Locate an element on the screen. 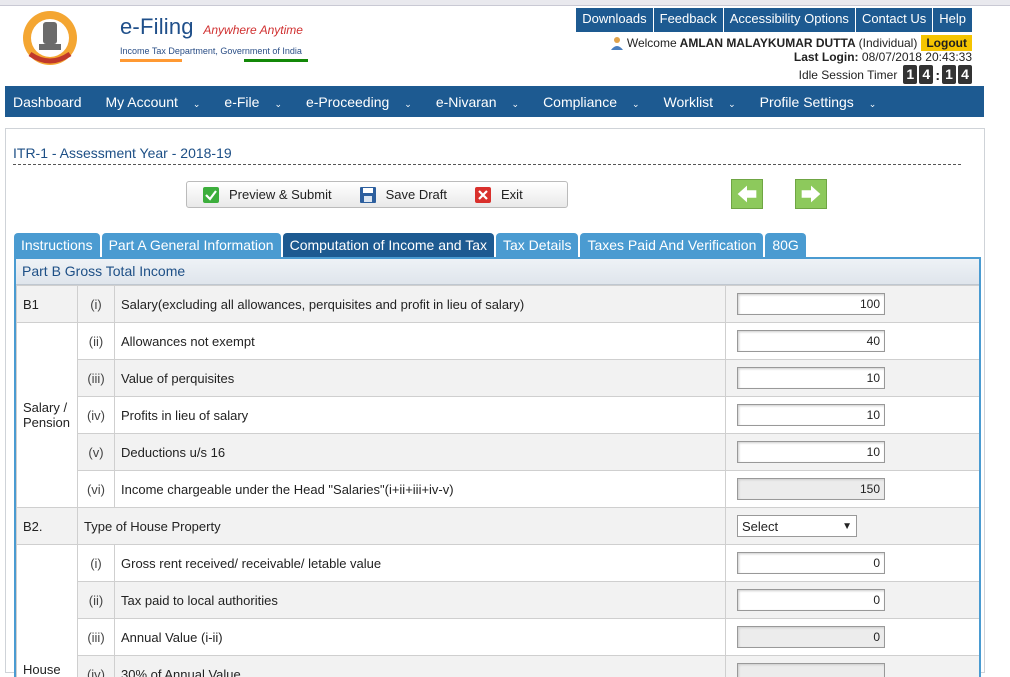 This screenshot has width=1010, height=677. nav-e-nivaran: e-Nivaran⌄ is located at coordinates (483, 102).